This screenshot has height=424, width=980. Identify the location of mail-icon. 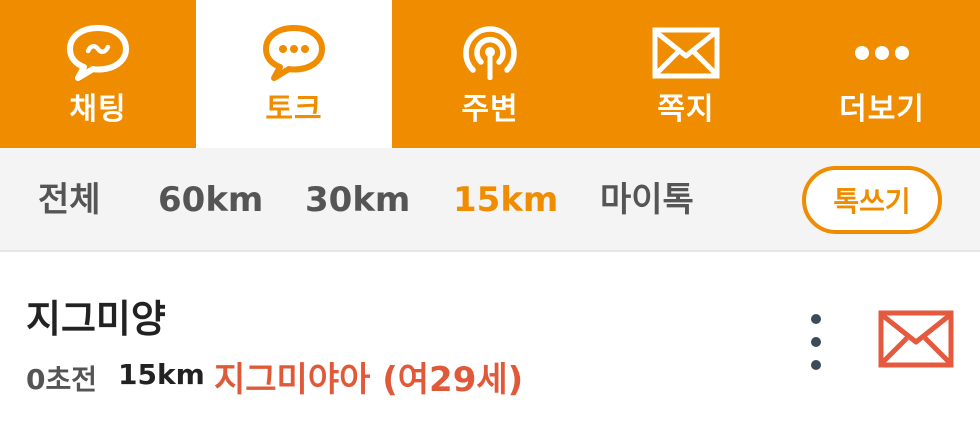
(916, 339).